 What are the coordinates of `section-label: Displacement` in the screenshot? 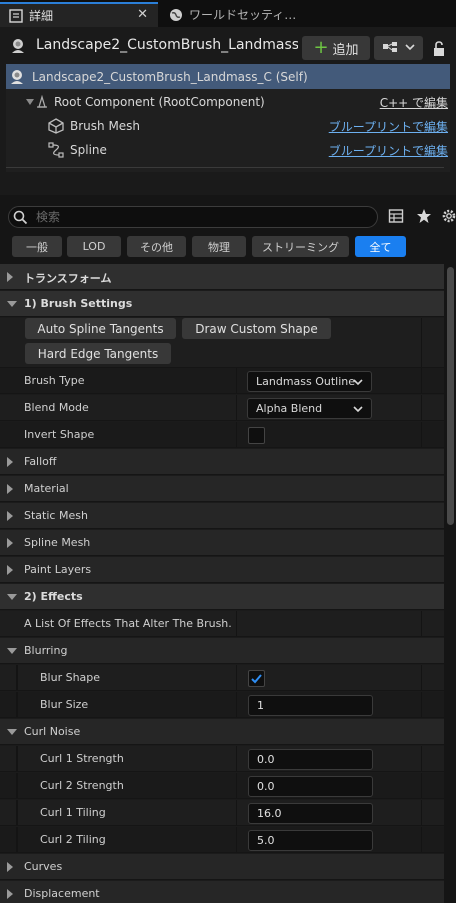 It's located at (62, 893).